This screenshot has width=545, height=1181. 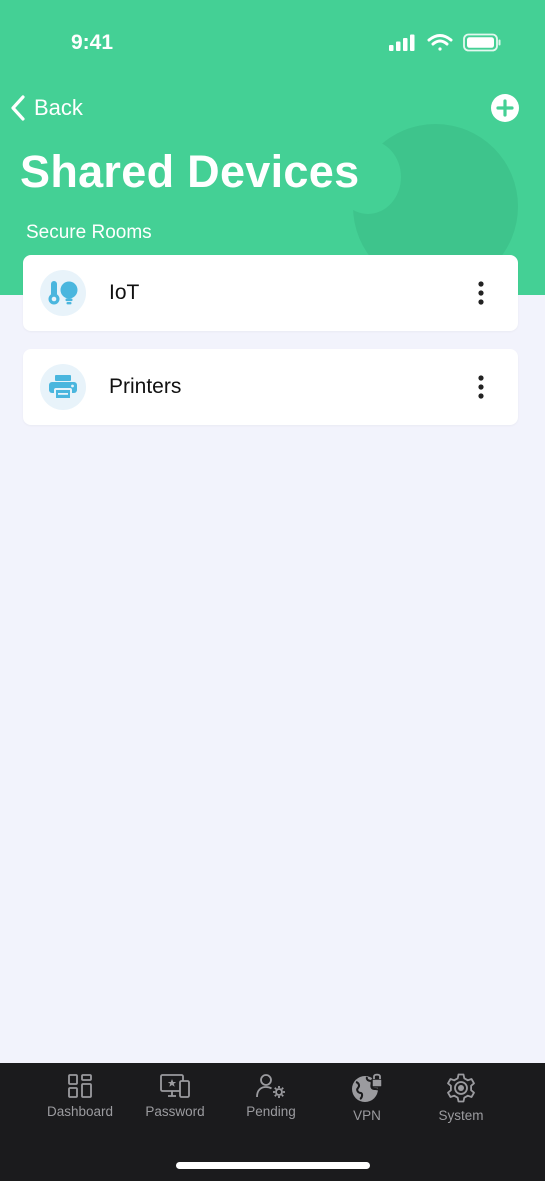 I want to click on back-button: Back, so click(x=46, y=108).